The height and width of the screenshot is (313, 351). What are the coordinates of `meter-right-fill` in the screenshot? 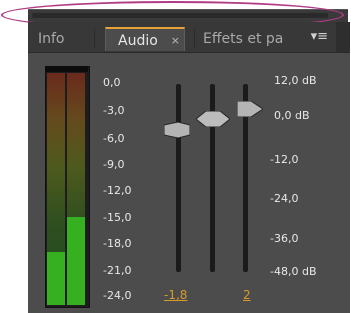 It's located at (76, 260).